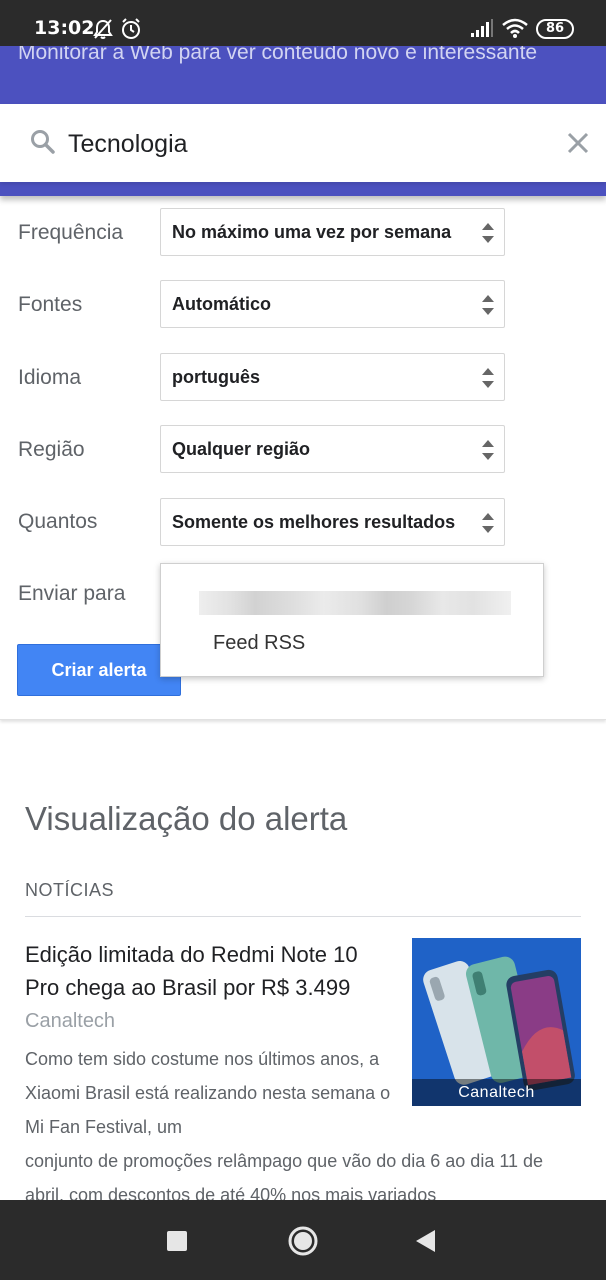  Describe the element at coordinates (355, 603) in the screenshot. I see `redacted-email-option` at that location.